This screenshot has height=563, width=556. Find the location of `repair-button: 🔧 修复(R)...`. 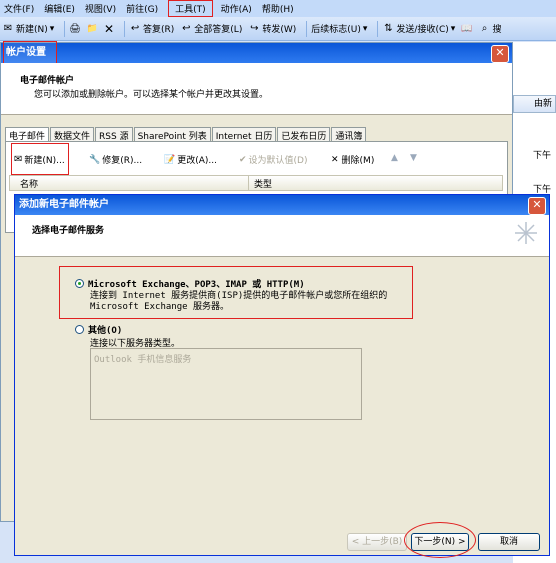

repair-button: 🔧 修复(R)... is located at coordinates (116, 160).